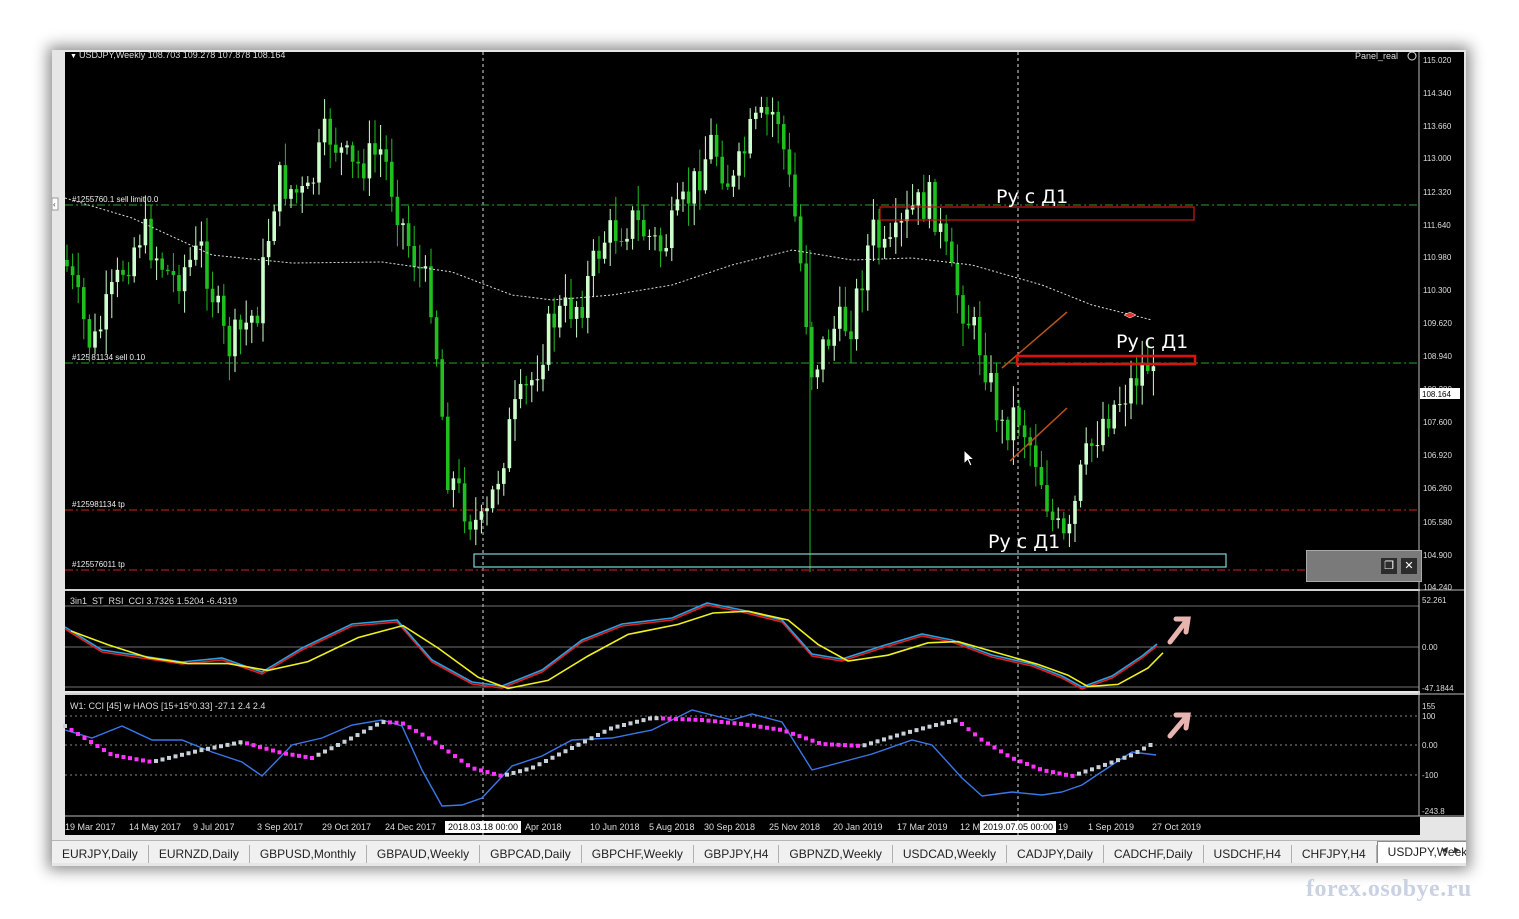 Image resolution: width=1519 pixels, height=919 pixels. I want to click on price-label: 109.620, so click(1437, 323).